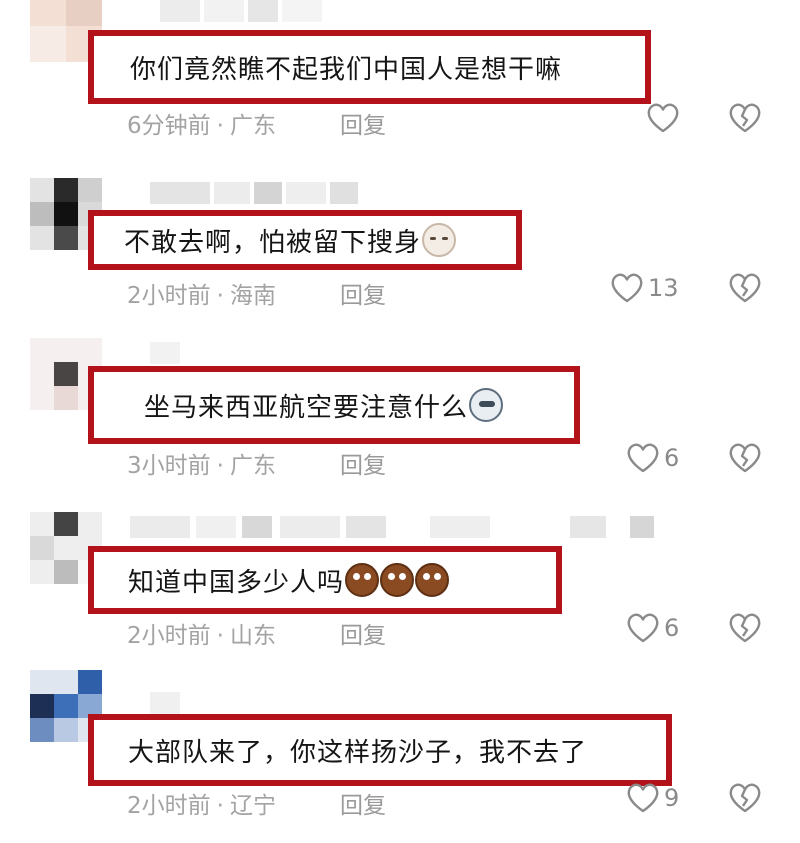  Describe the element at coordinates (236, 582) in the screenshot. I see `comment-text: 知道中国多少人吗` at that location.